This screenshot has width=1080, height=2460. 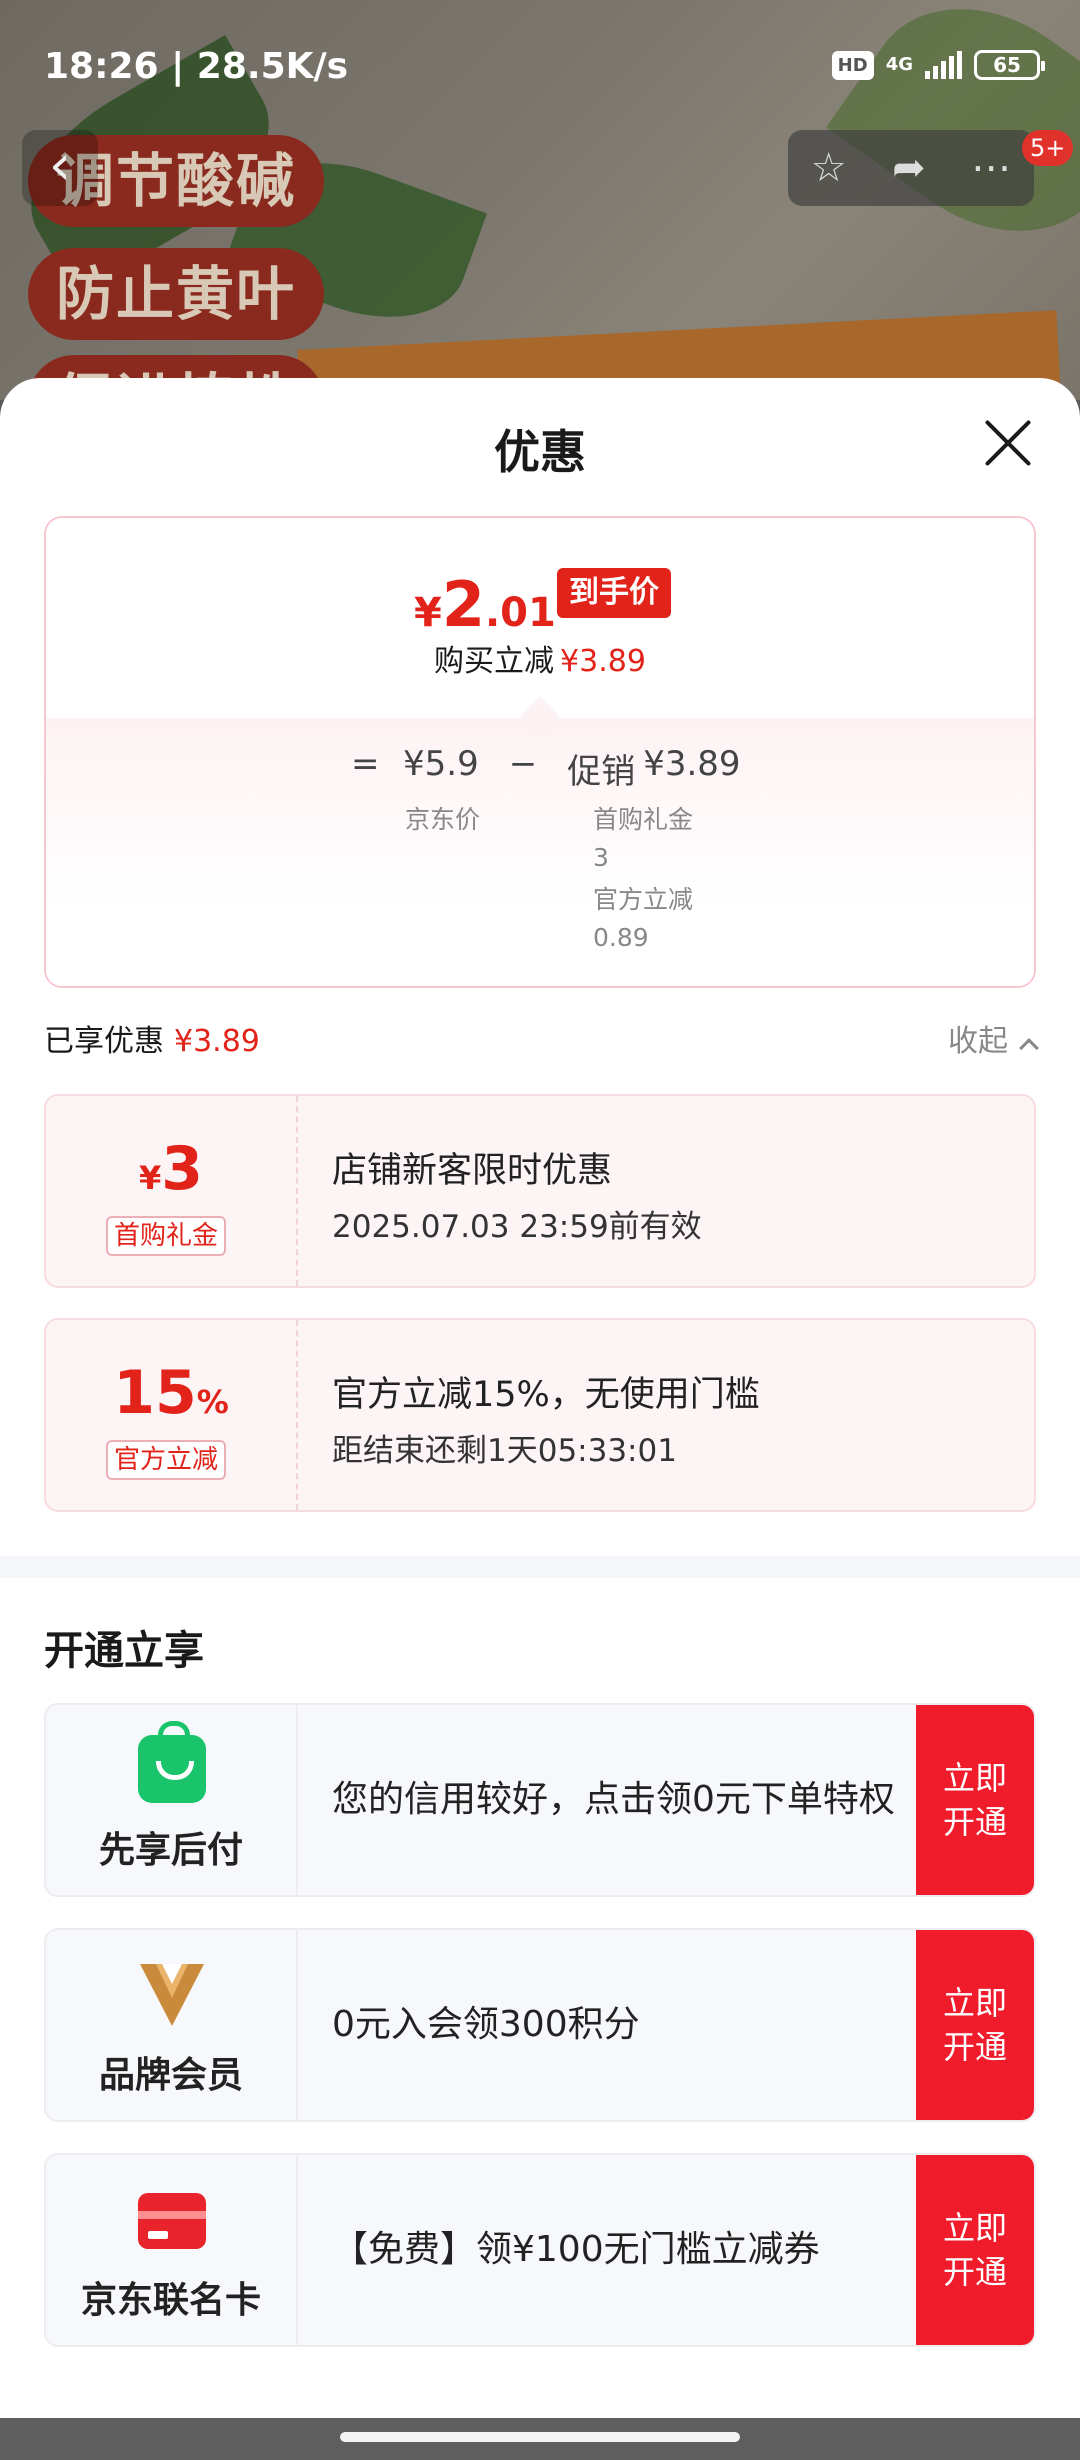 What do you see at coordinates (494, 661) in the screenshot?
I see `reduction-label: 购买立减` at bounding box center [494, 661].